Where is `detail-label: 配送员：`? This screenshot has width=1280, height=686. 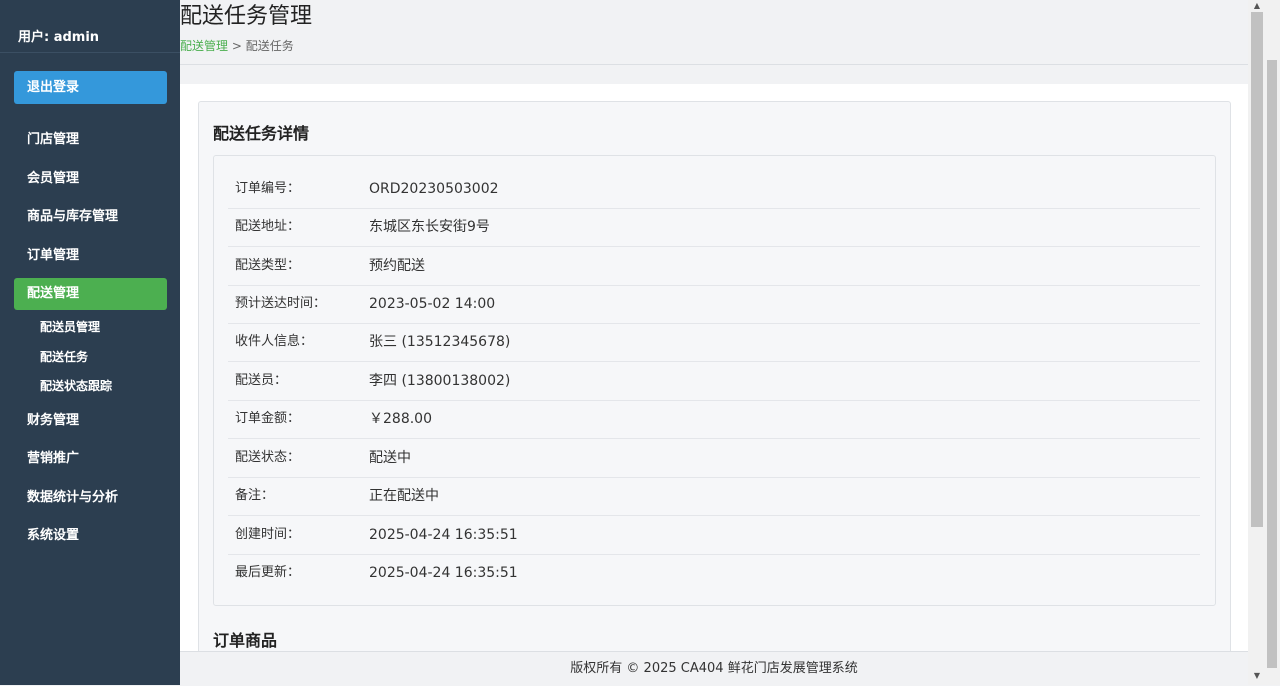 detail-label: 配送员： is located at coordinates (261, 380).